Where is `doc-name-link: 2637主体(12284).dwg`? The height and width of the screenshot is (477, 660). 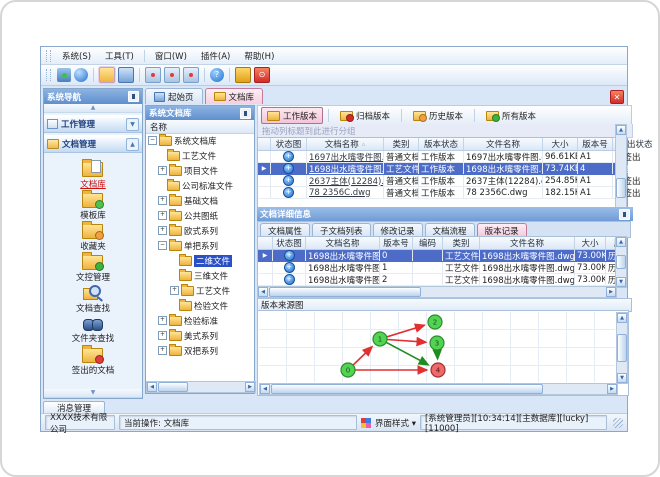
doc-name-link: 2637主体(12284).dwg is located at coordinates (346, 181).